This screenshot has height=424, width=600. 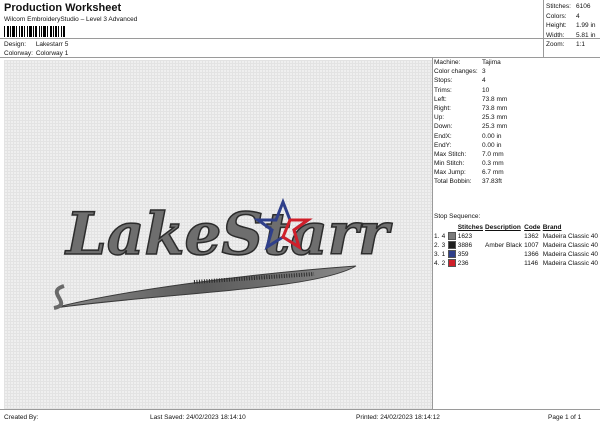 I want to click on param-row: Up: 25.3 mm, so click(x=471, y=118).